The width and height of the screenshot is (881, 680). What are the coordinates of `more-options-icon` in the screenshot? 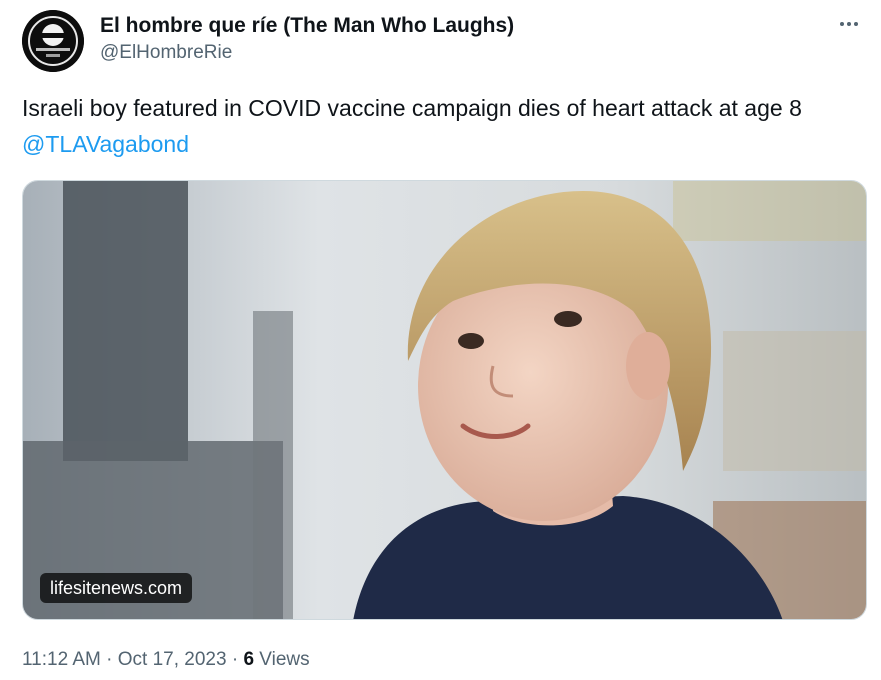 It's located at (849, 24).